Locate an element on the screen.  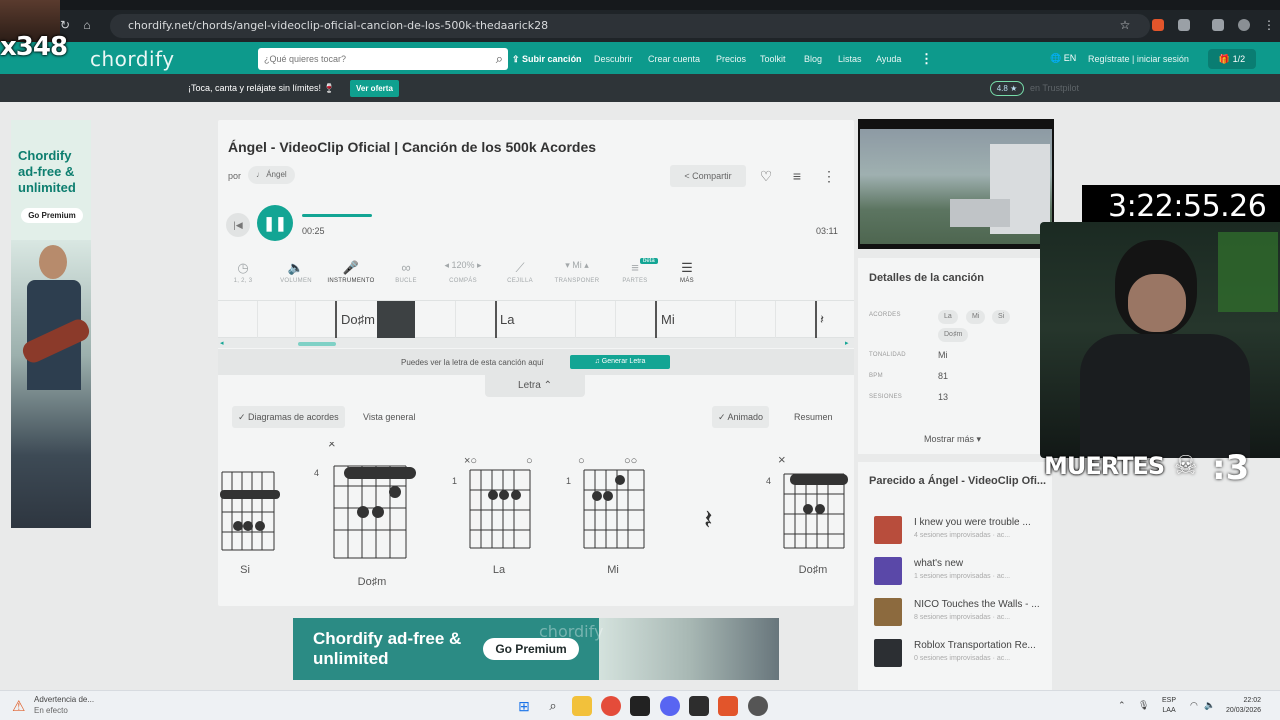
toolbar-parts: beta ≡ PARTES is located at coordinates (635, 271).